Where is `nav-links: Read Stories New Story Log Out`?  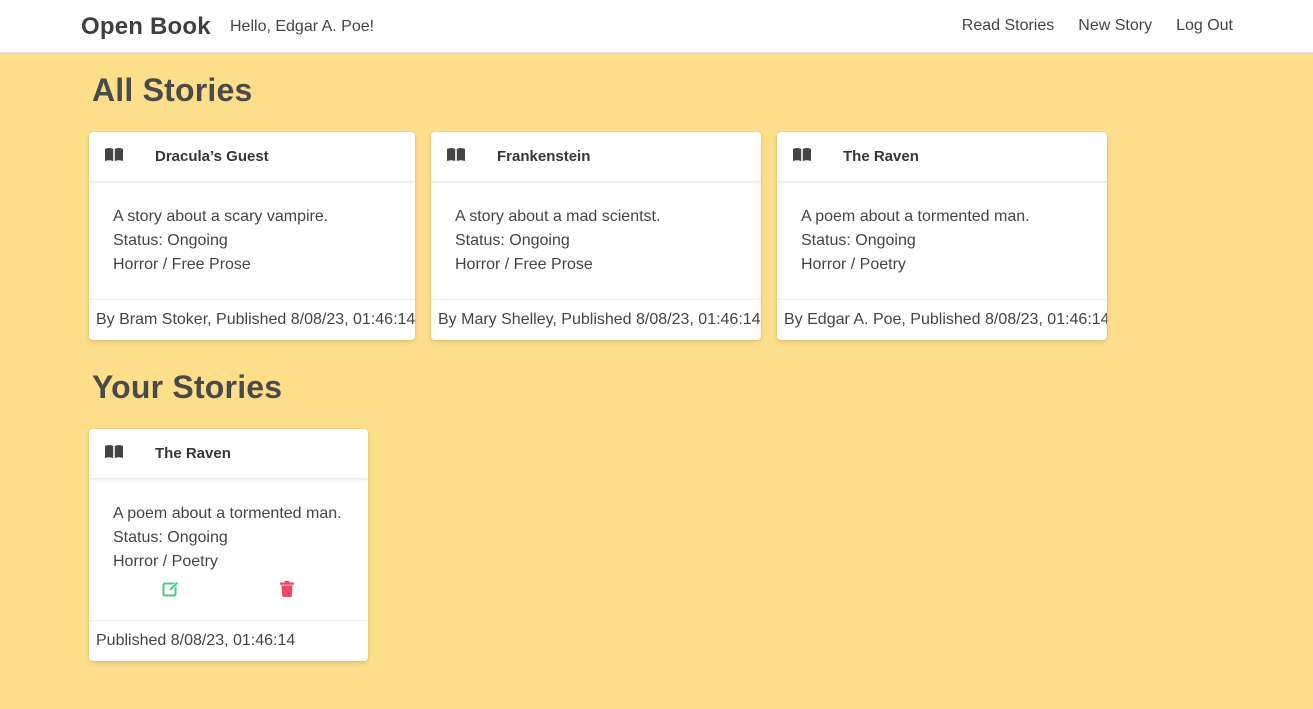 nav-links: Read Stories New Story Log Out is located at coordinates (1097, 26).